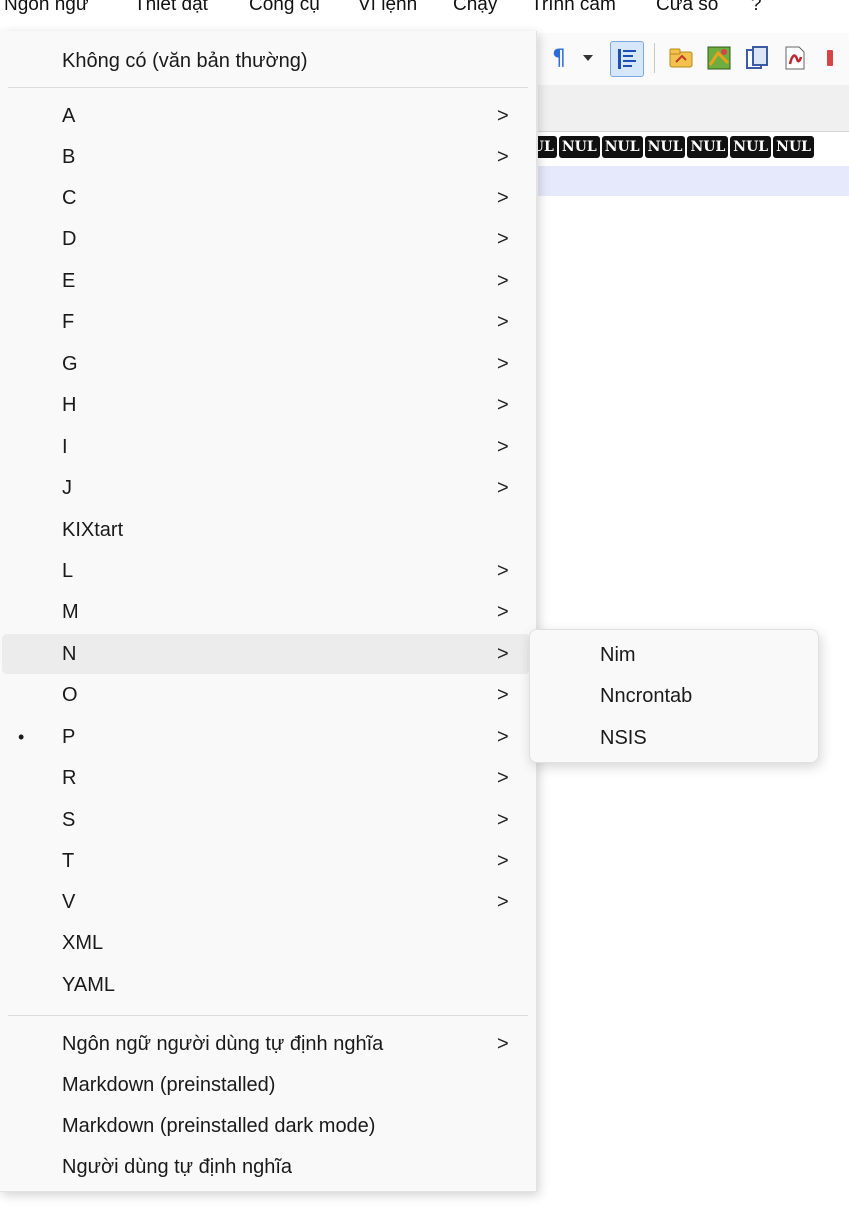 The height and width of the screenshot is (1210, 849). I want to click on menu-item-label: XML, so click(83, 943).